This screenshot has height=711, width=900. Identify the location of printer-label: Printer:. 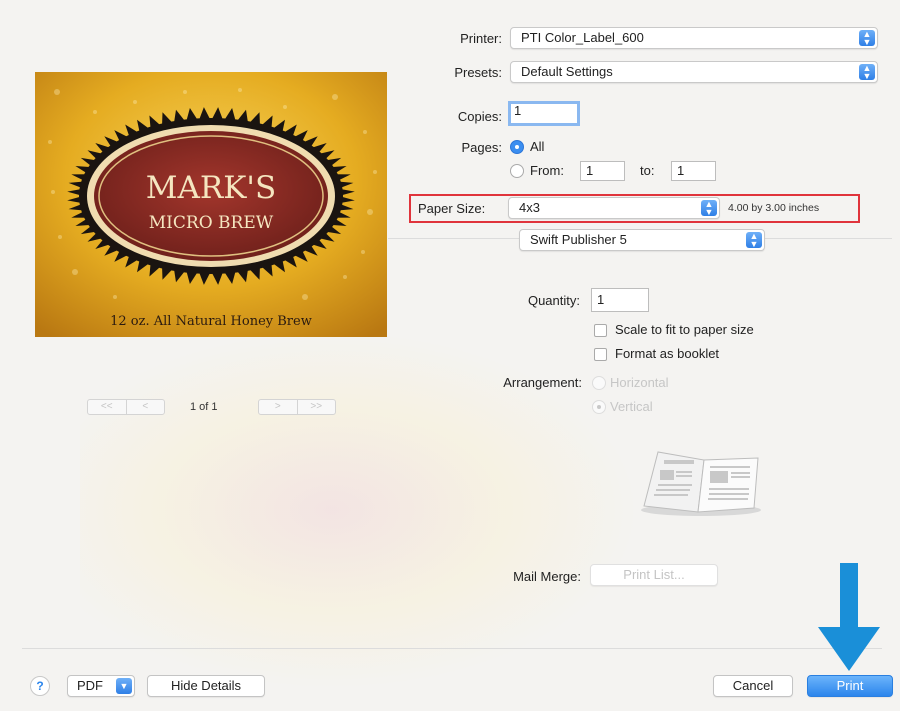
(481, 38).